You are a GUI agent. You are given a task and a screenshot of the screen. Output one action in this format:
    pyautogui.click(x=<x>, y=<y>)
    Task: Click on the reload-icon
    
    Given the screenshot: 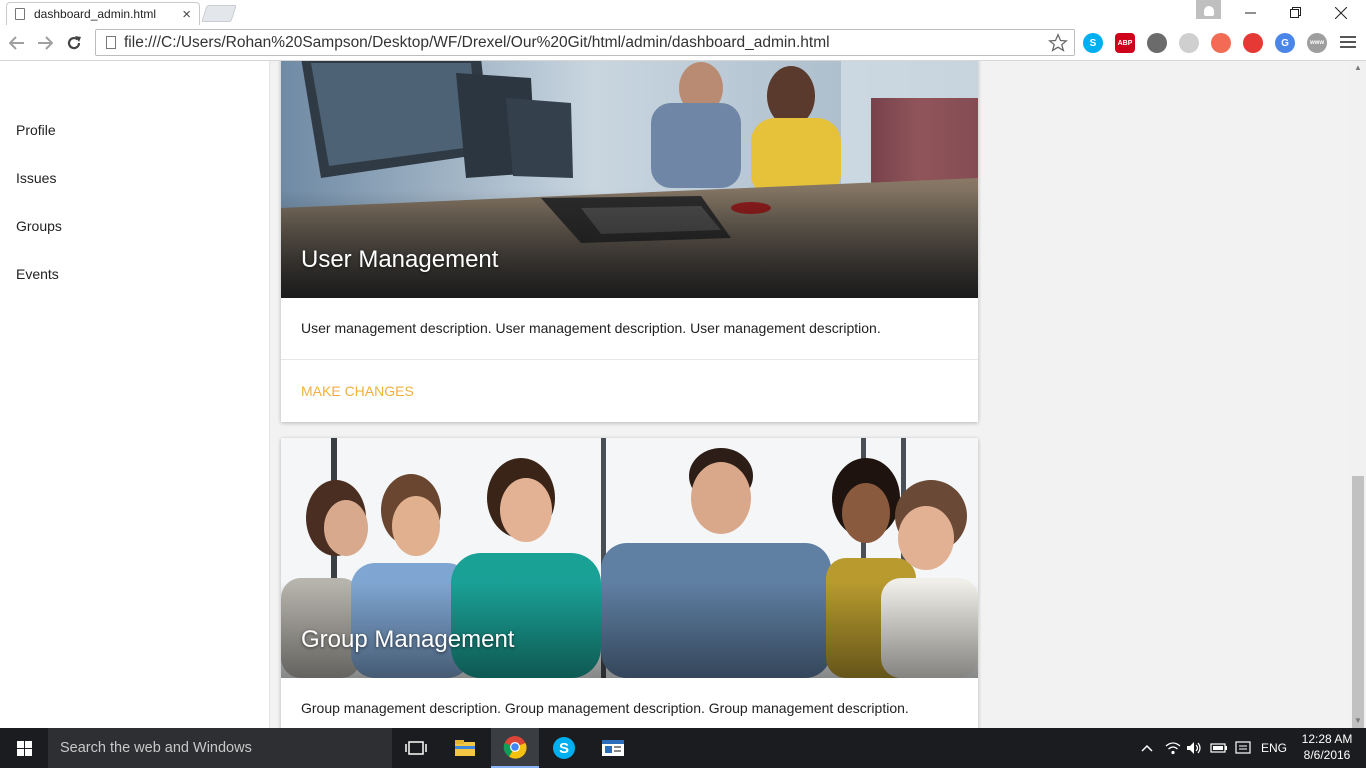 What is the action you would take?
    pyautogui.click(x=74, y=43)
    